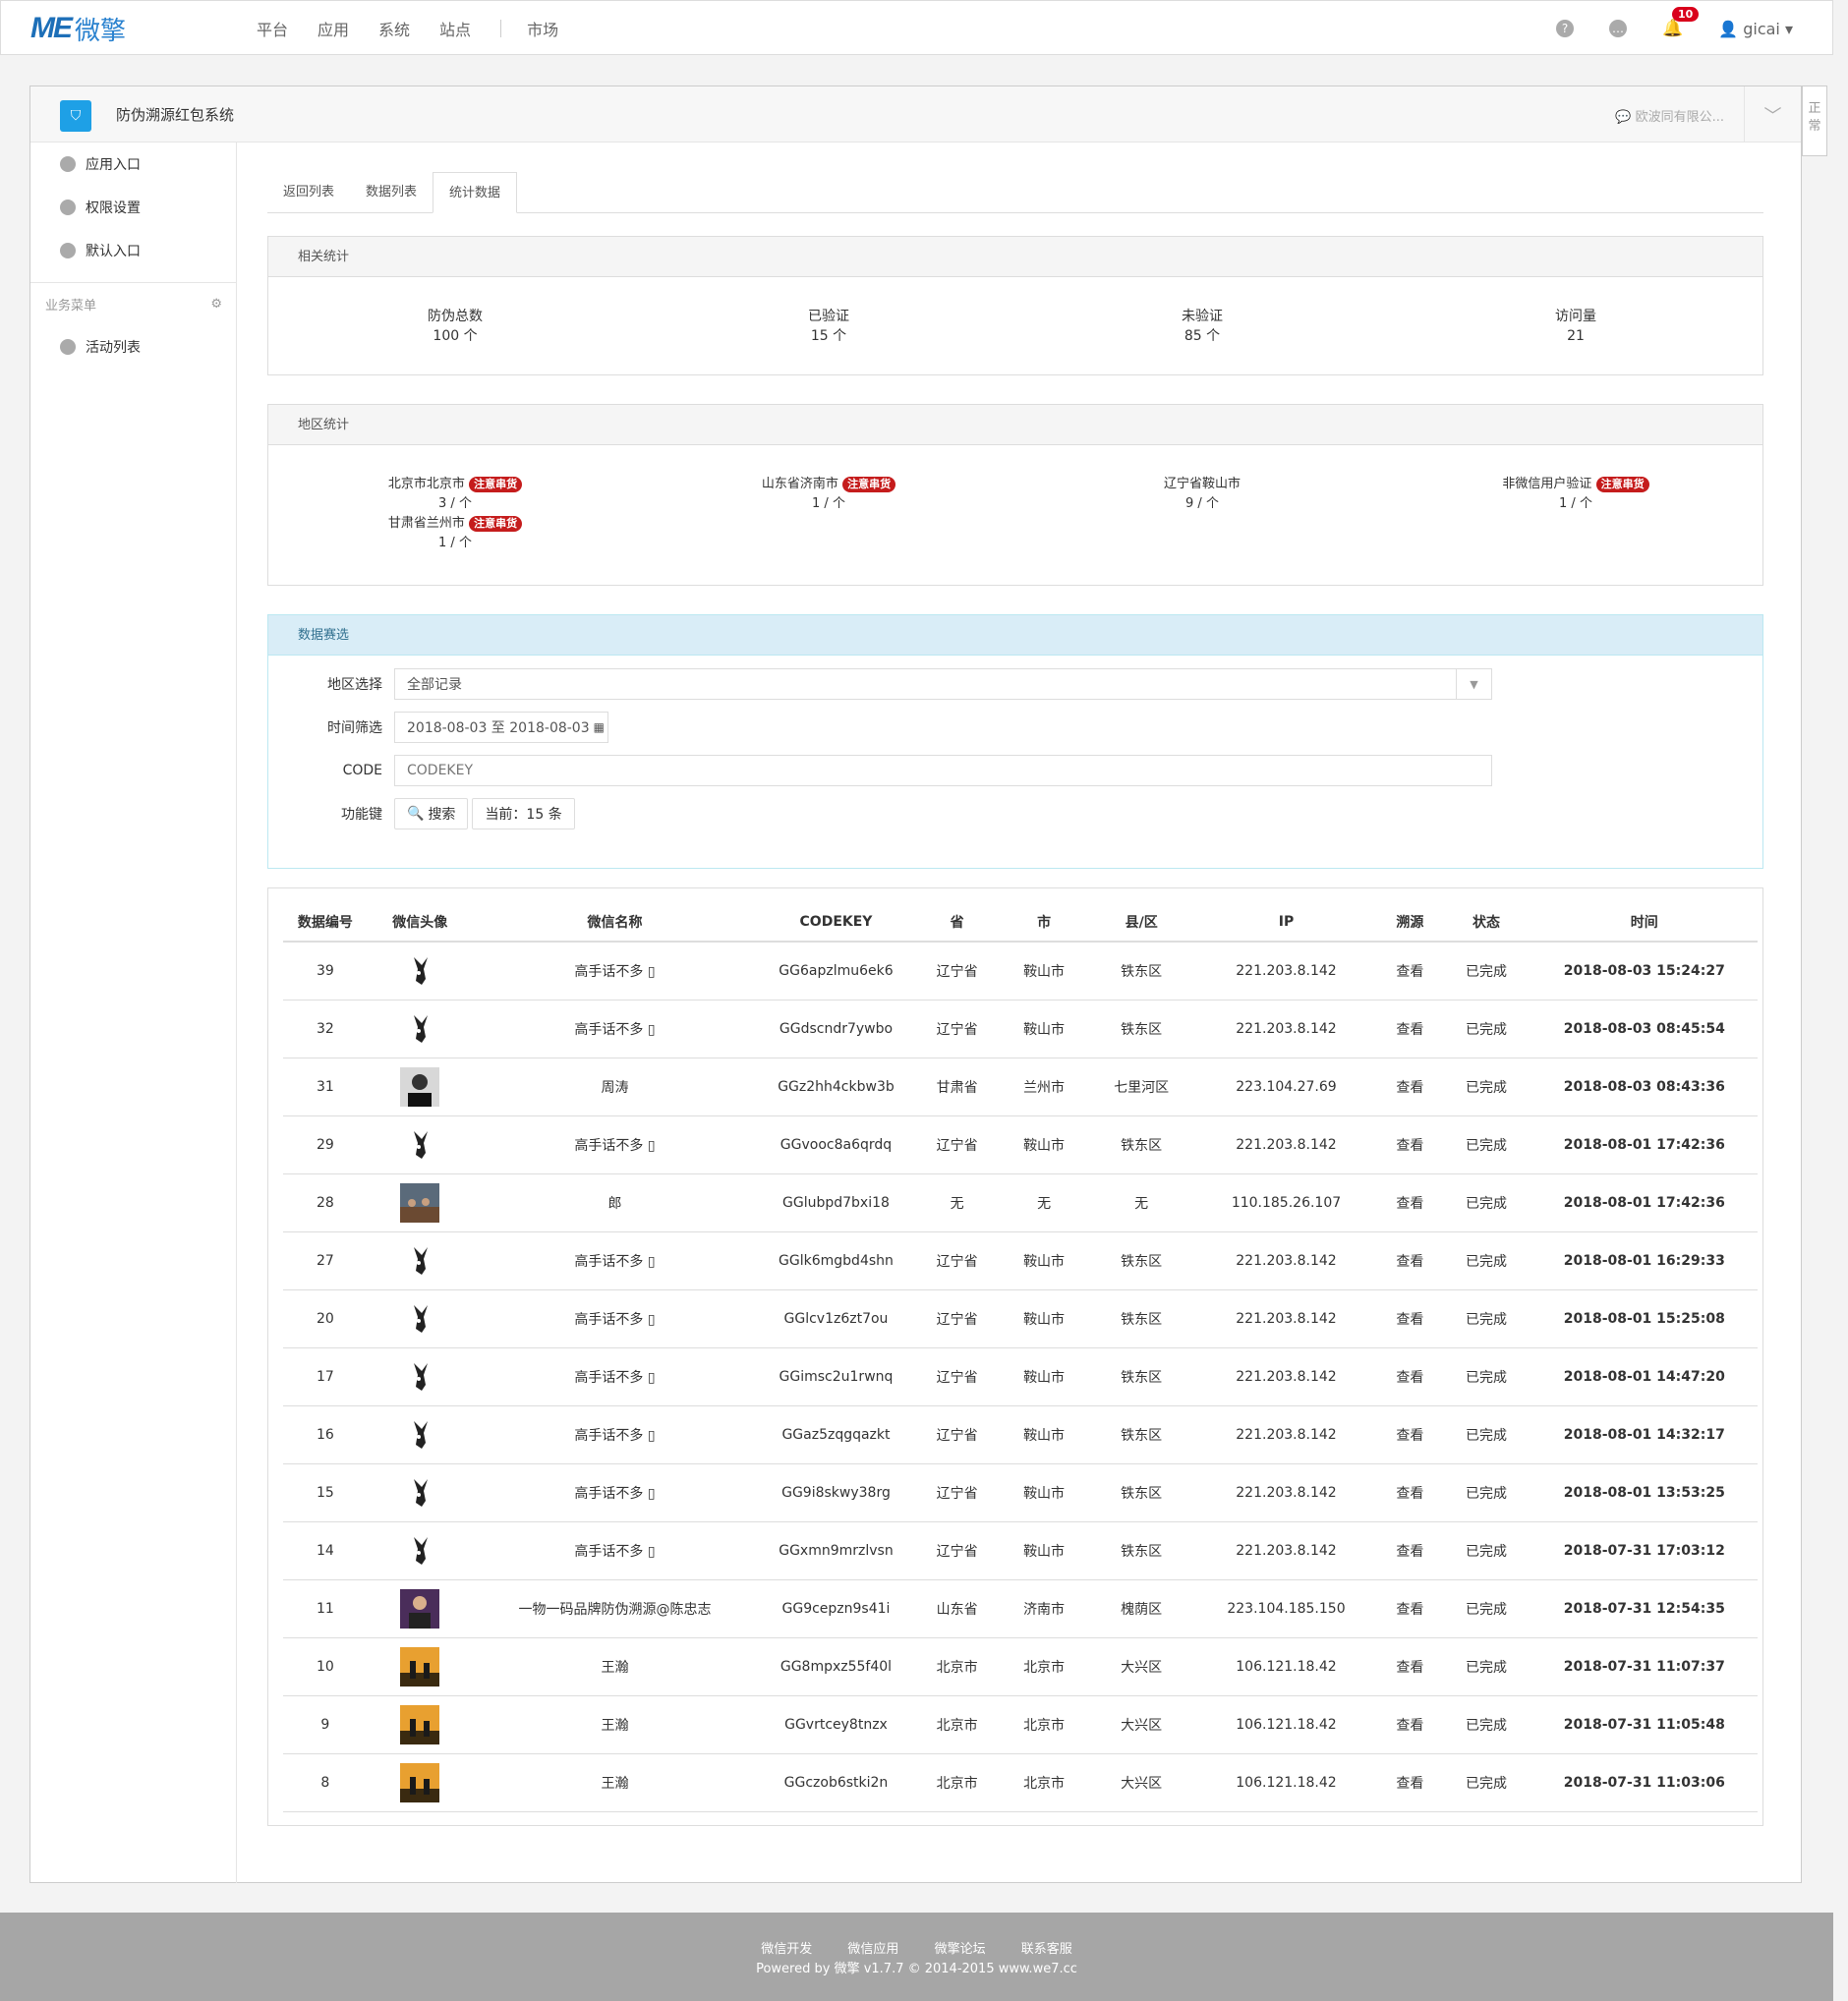  Describe the element at coordinates (543, 28) in the screenshot. I see `nav-market: 市场` at that location.